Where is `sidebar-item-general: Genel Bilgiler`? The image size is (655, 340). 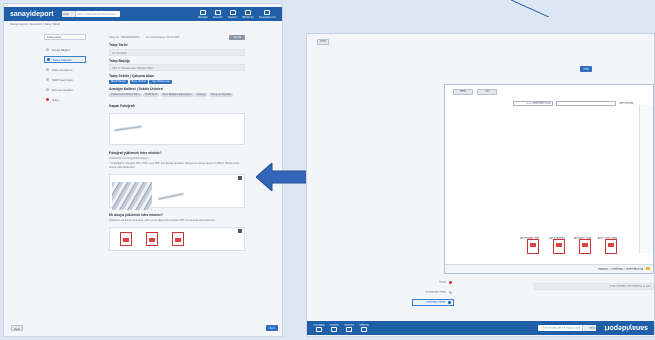
sidebar-item-general: Genel Bilgiler is located at coordinates (65, 49).